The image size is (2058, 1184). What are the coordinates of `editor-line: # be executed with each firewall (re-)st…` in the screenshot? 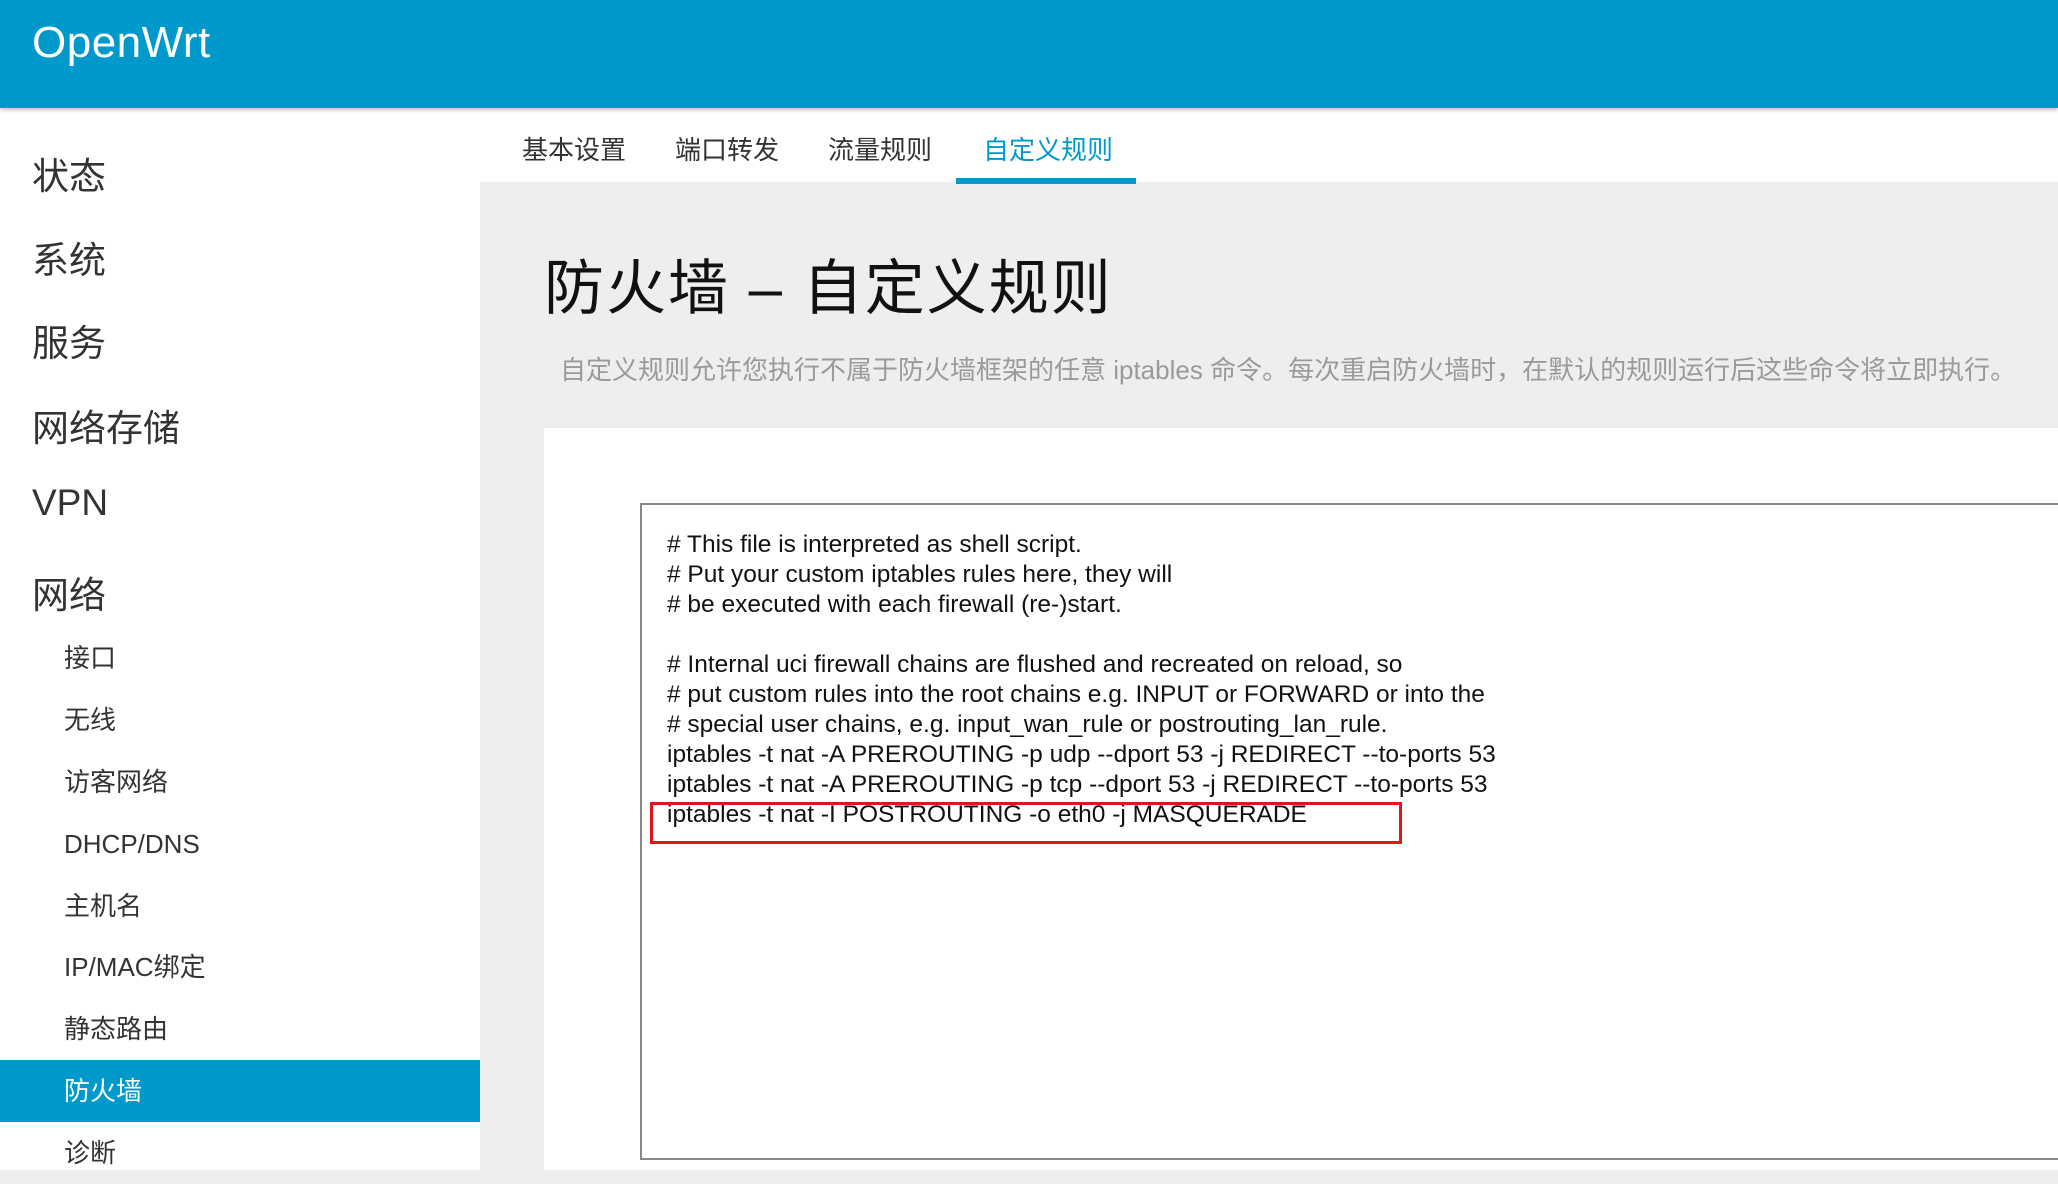 It's located at (894, 604).